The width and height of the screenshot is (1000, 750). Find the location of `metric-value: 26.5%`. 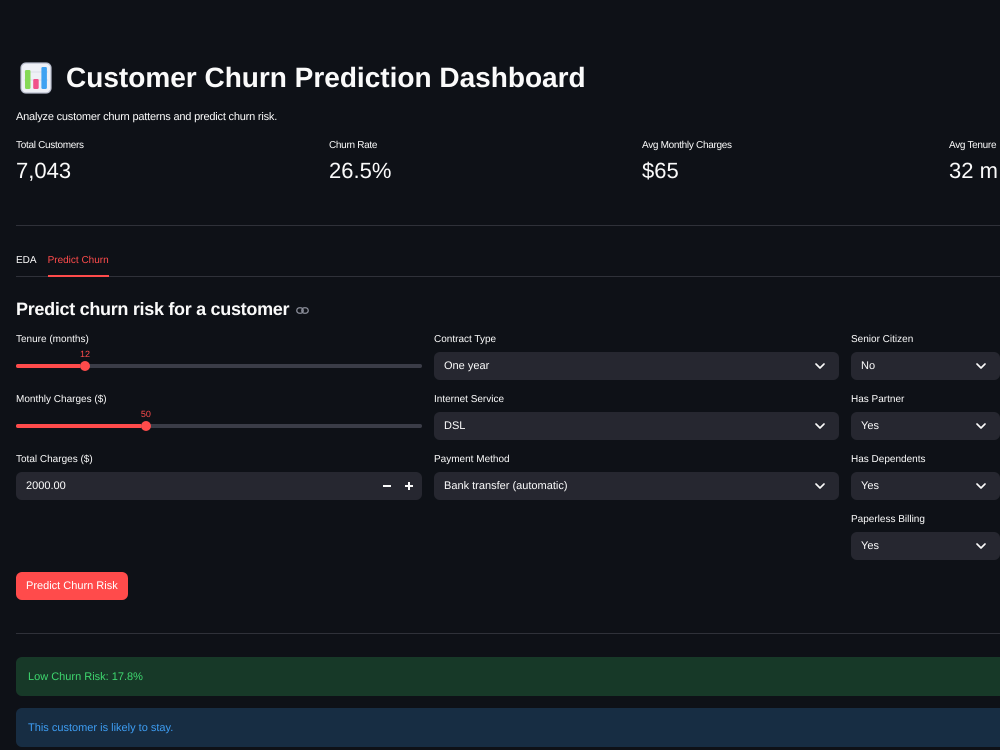

metric-value: 26.5% is located at coordinates (360, 171).